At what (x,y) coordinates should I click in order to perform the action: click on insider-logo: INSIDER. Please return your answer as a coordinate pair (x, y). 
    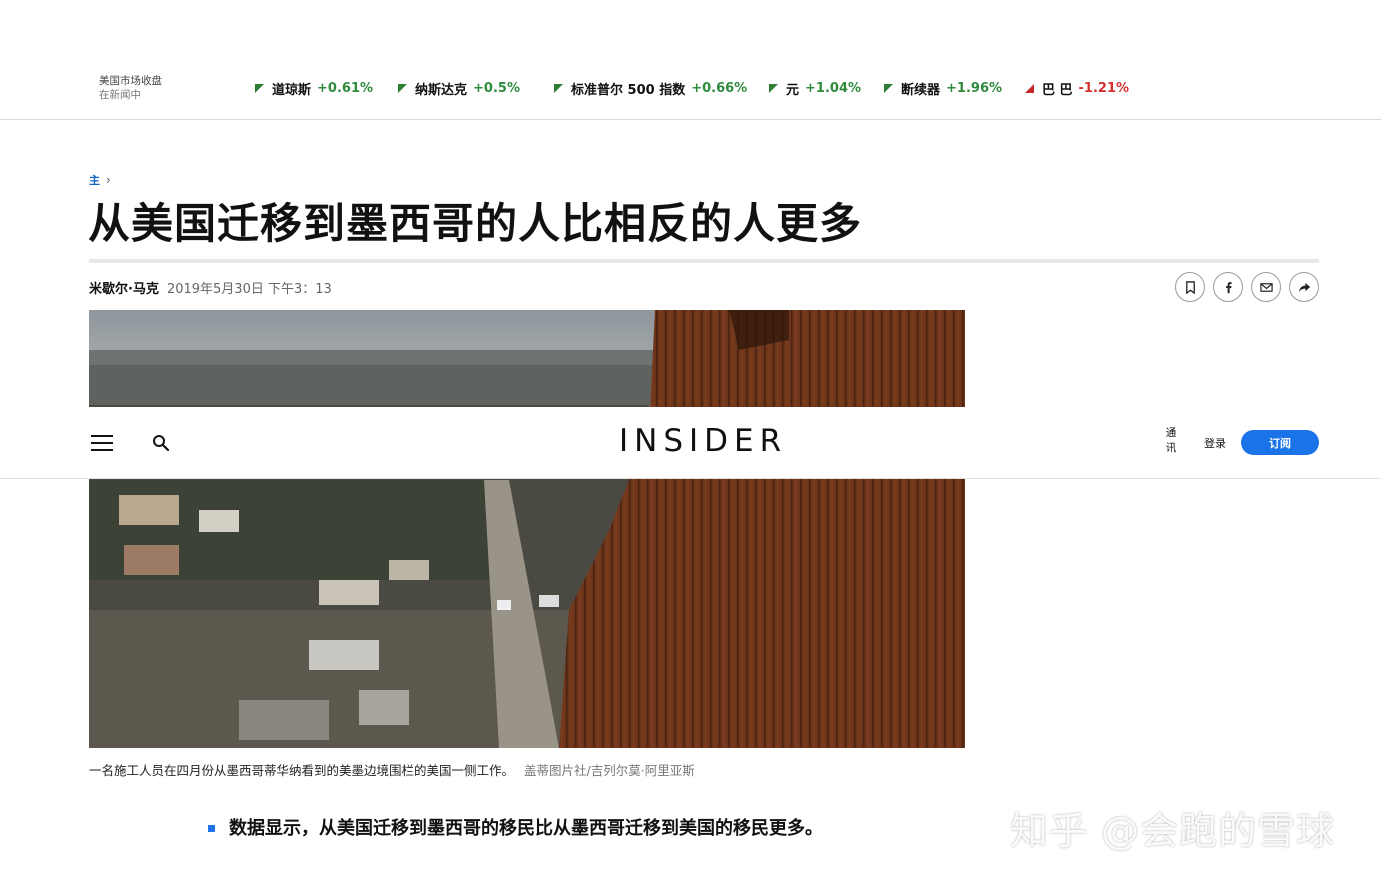
    Looking at the image, I should click on (703, 441).